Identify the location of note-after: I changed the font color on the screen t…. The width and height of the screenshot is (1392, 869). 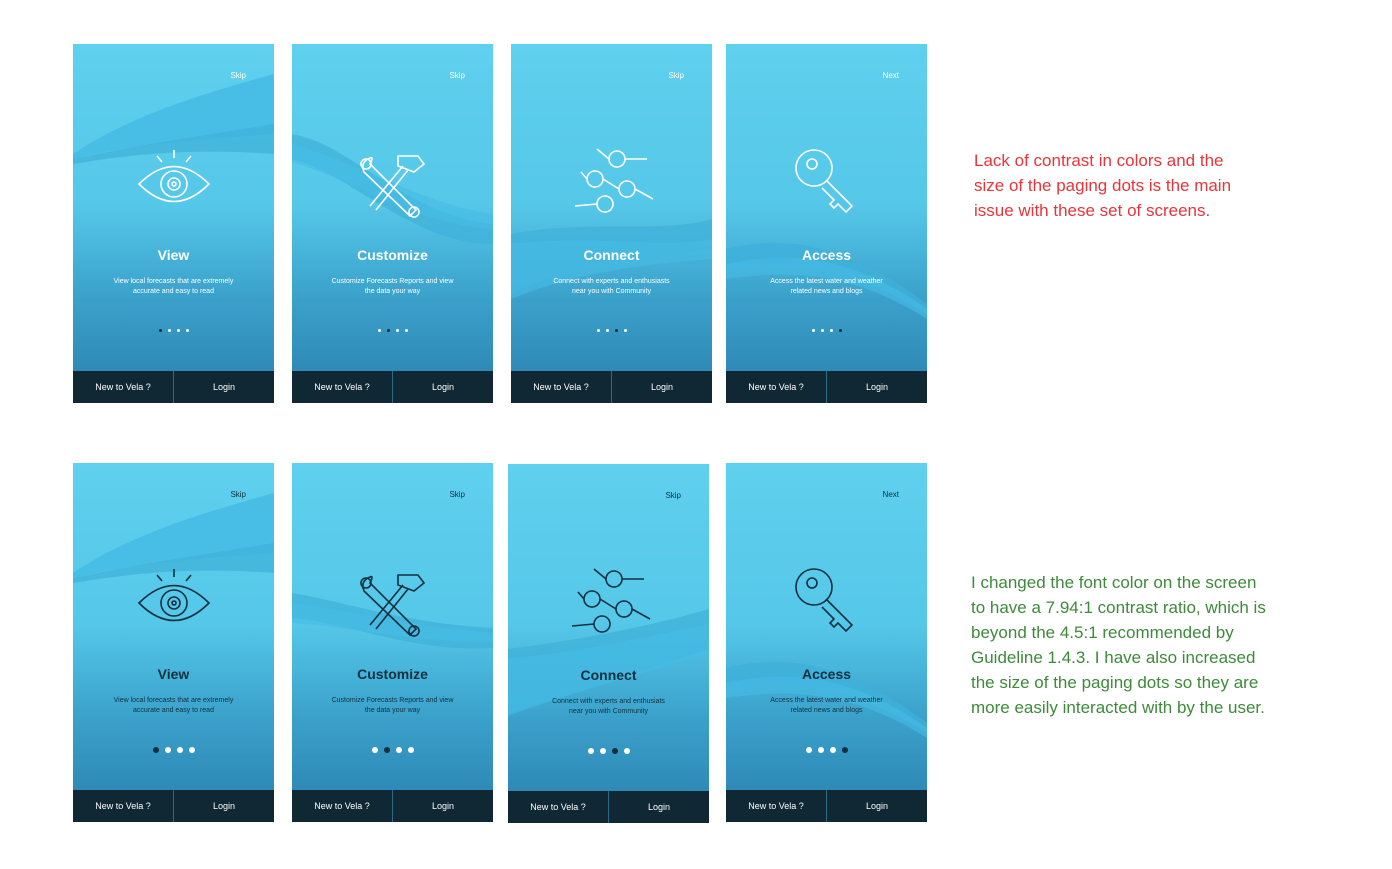
(1118, 645).